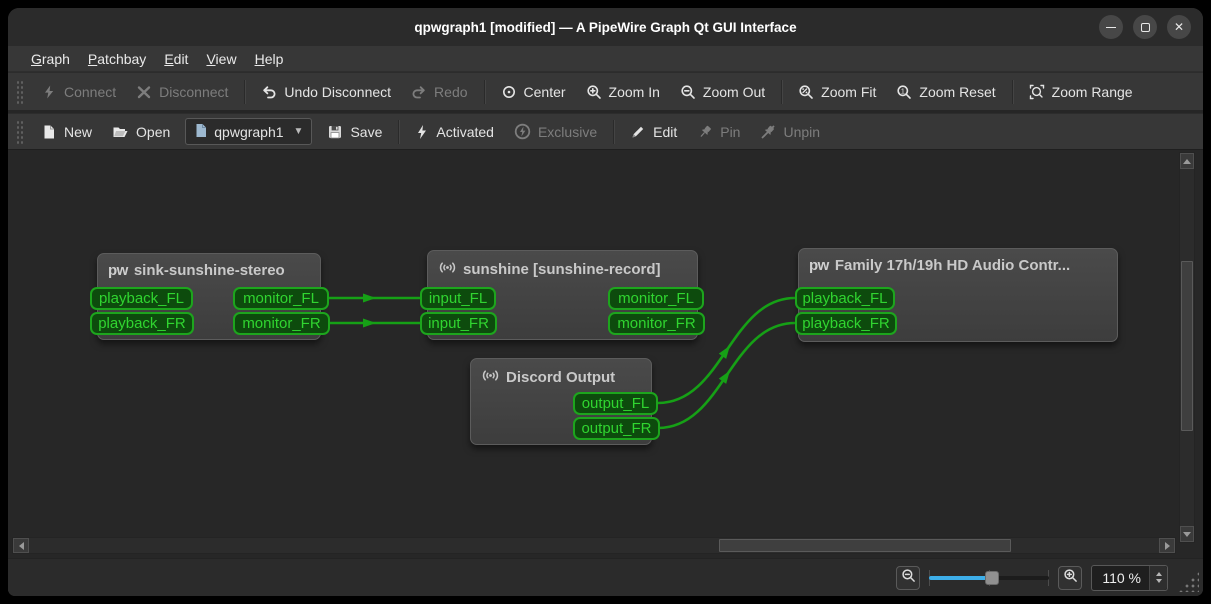 The width and height of the screenshot is (1211, 604). I want to click on redo-button: Redo, so click(439, 92).